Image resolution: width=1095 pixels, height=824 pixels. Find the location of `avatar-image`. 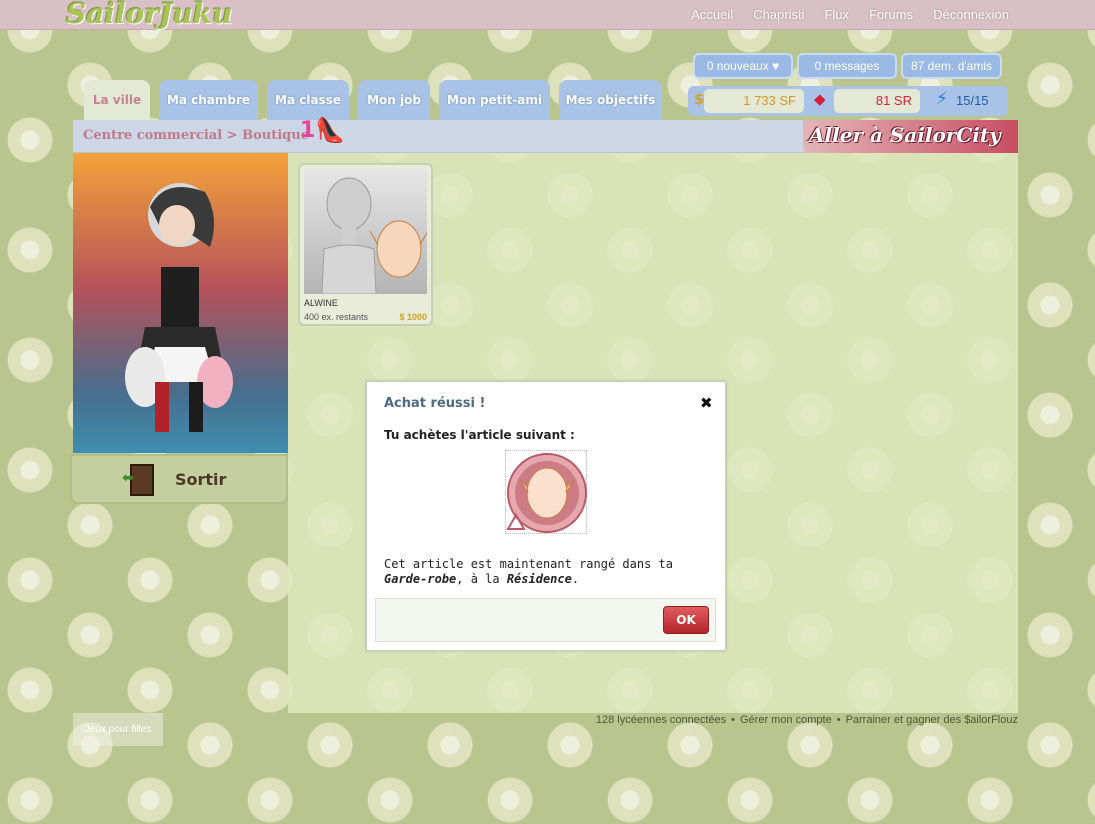

avatar-image is located at coordinates (179, 307).